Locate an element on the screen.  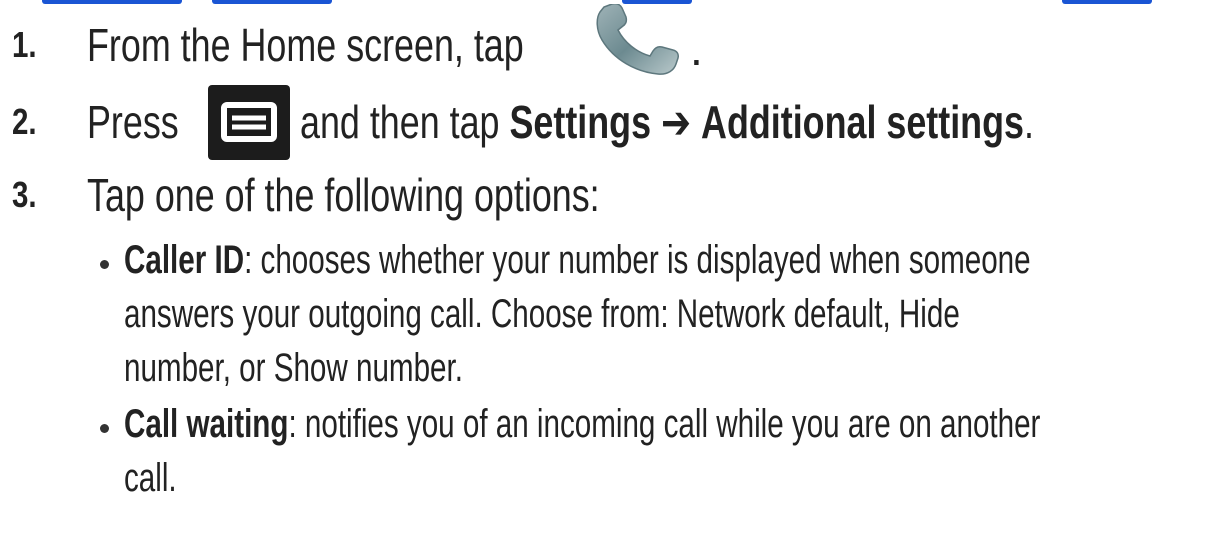
menu-icon is located at coordinates (249, 122).